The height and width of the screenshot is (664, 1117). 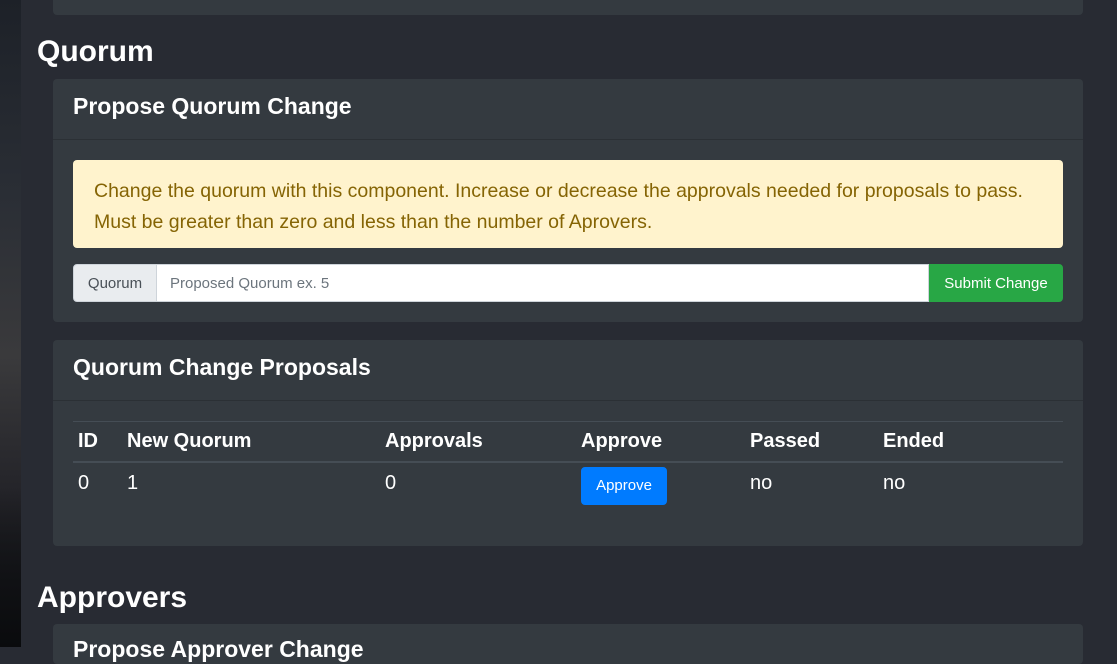 What do you see at coordinates (478, 442) in the screenshot?
I see `column-header-approvals: Approvals` at bounding box center [478, 442].